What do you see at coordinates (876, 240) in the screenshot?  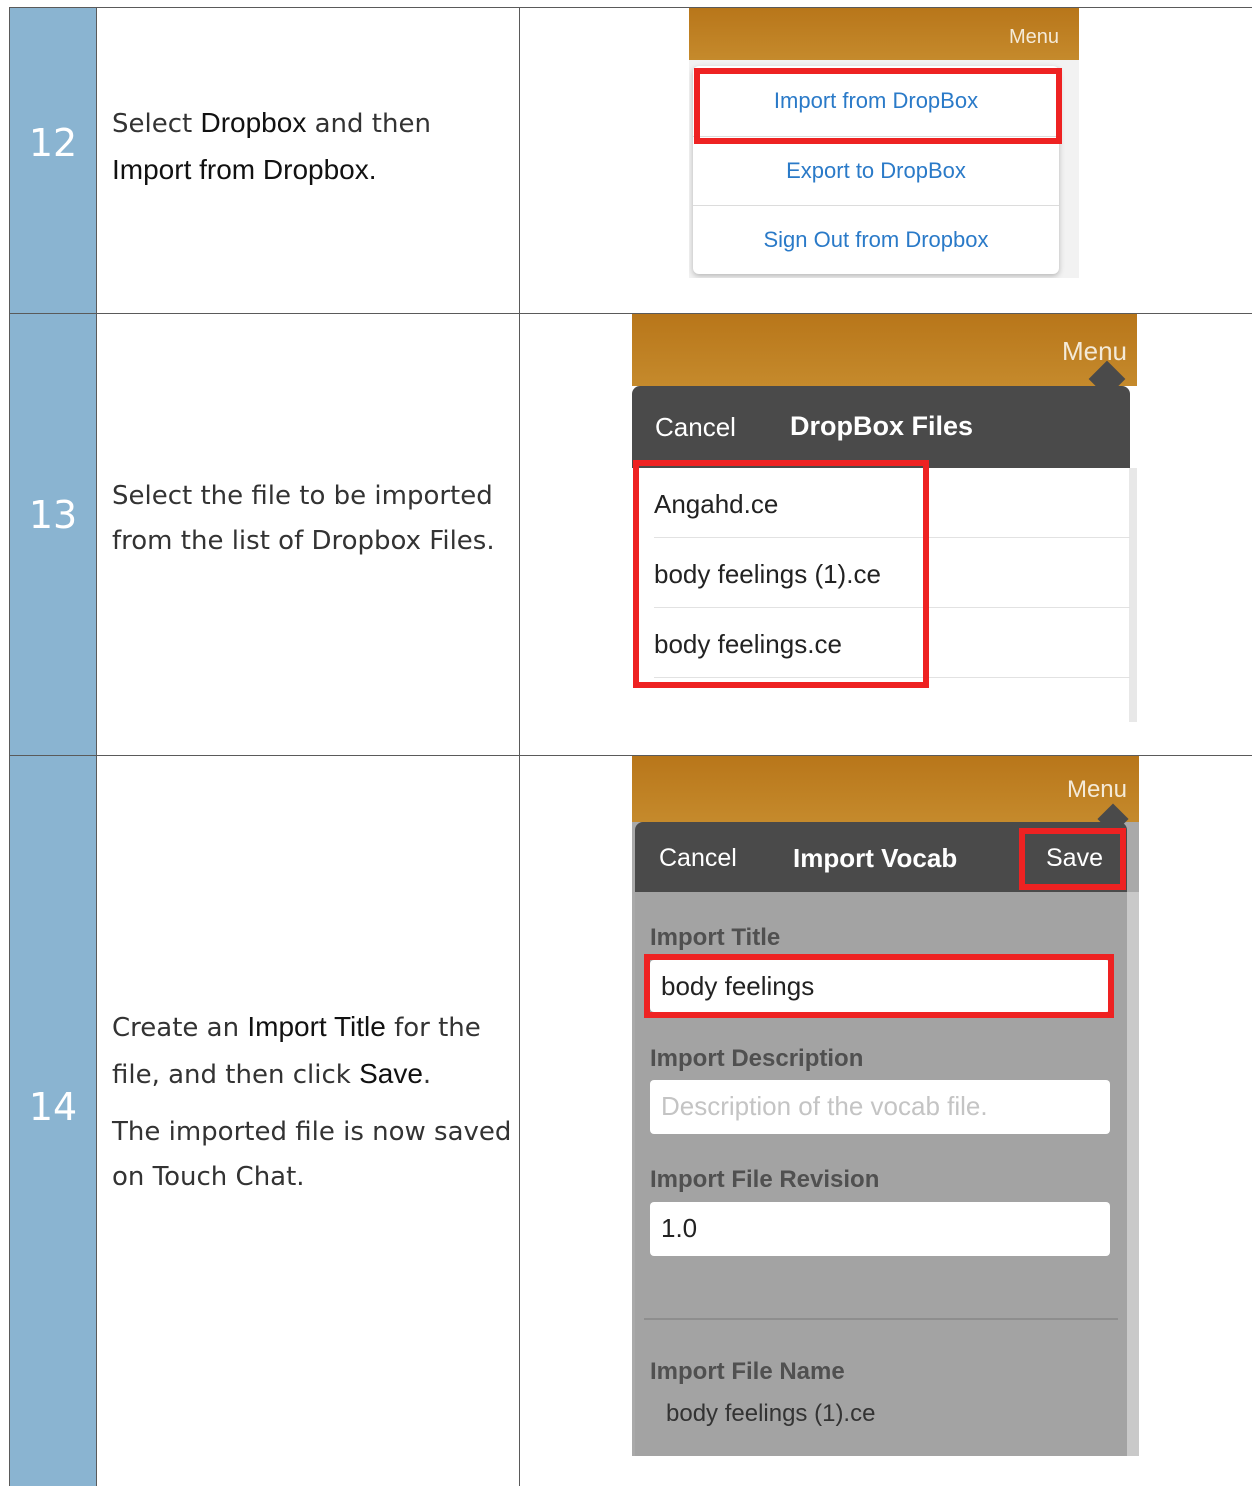 I see `sign-out-dropbox-item: Sign Out from Dropbox` at bounding box center [876, 240].